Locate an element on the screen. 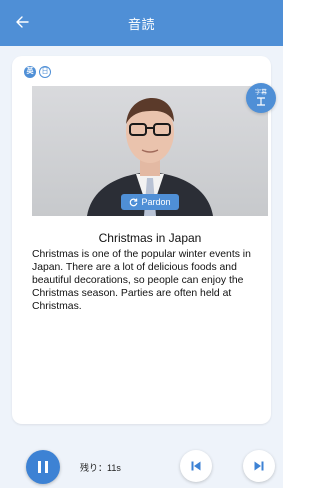 The image size is (320, 488). skip-next-icon is located at coordinates (259, 466).